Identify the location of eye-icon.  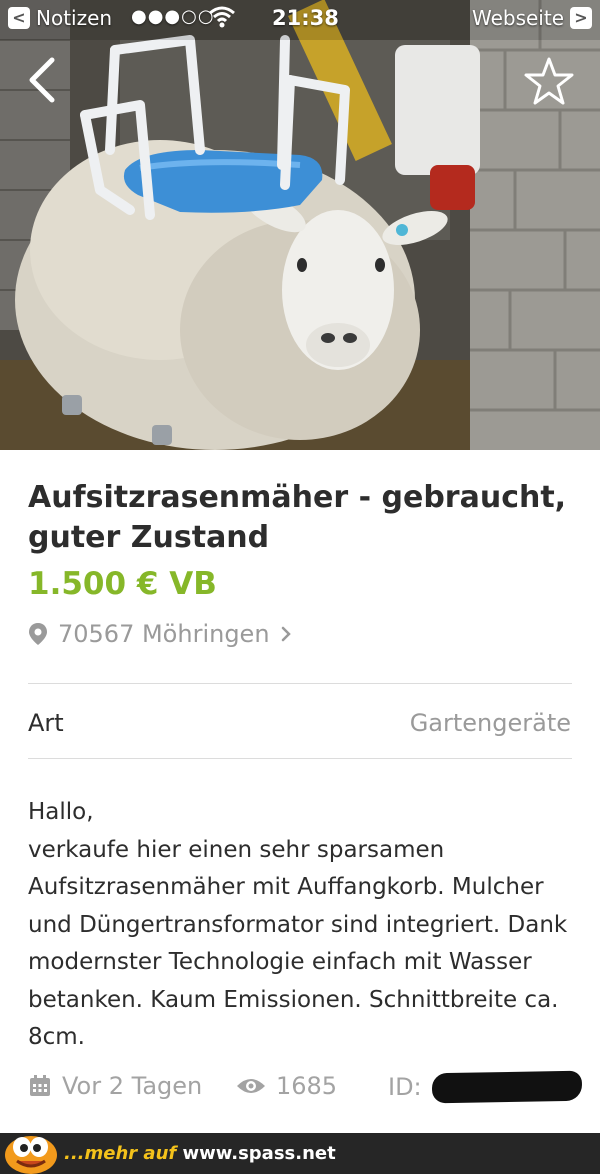
(251, 1086).